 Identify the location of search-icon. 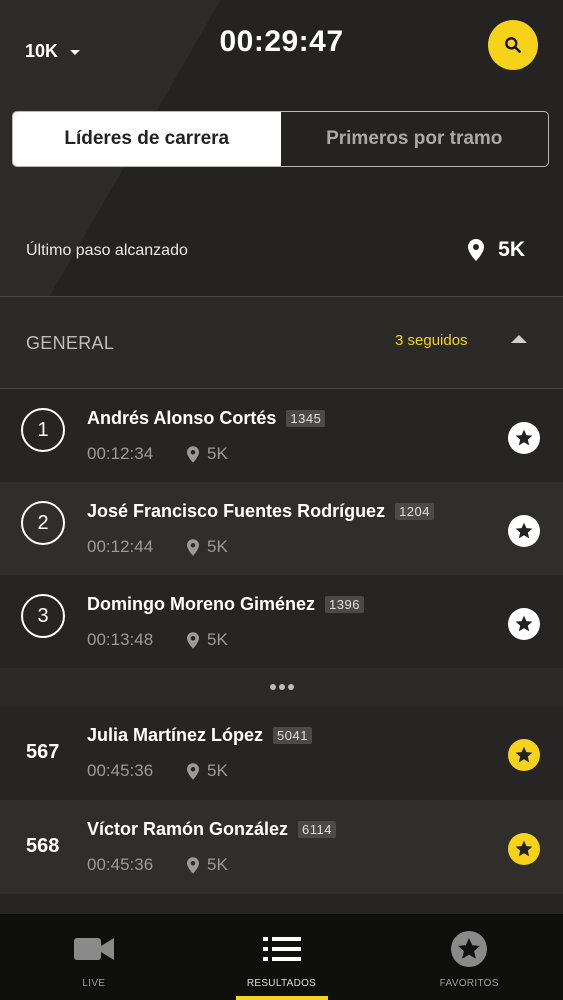
(513, 45).